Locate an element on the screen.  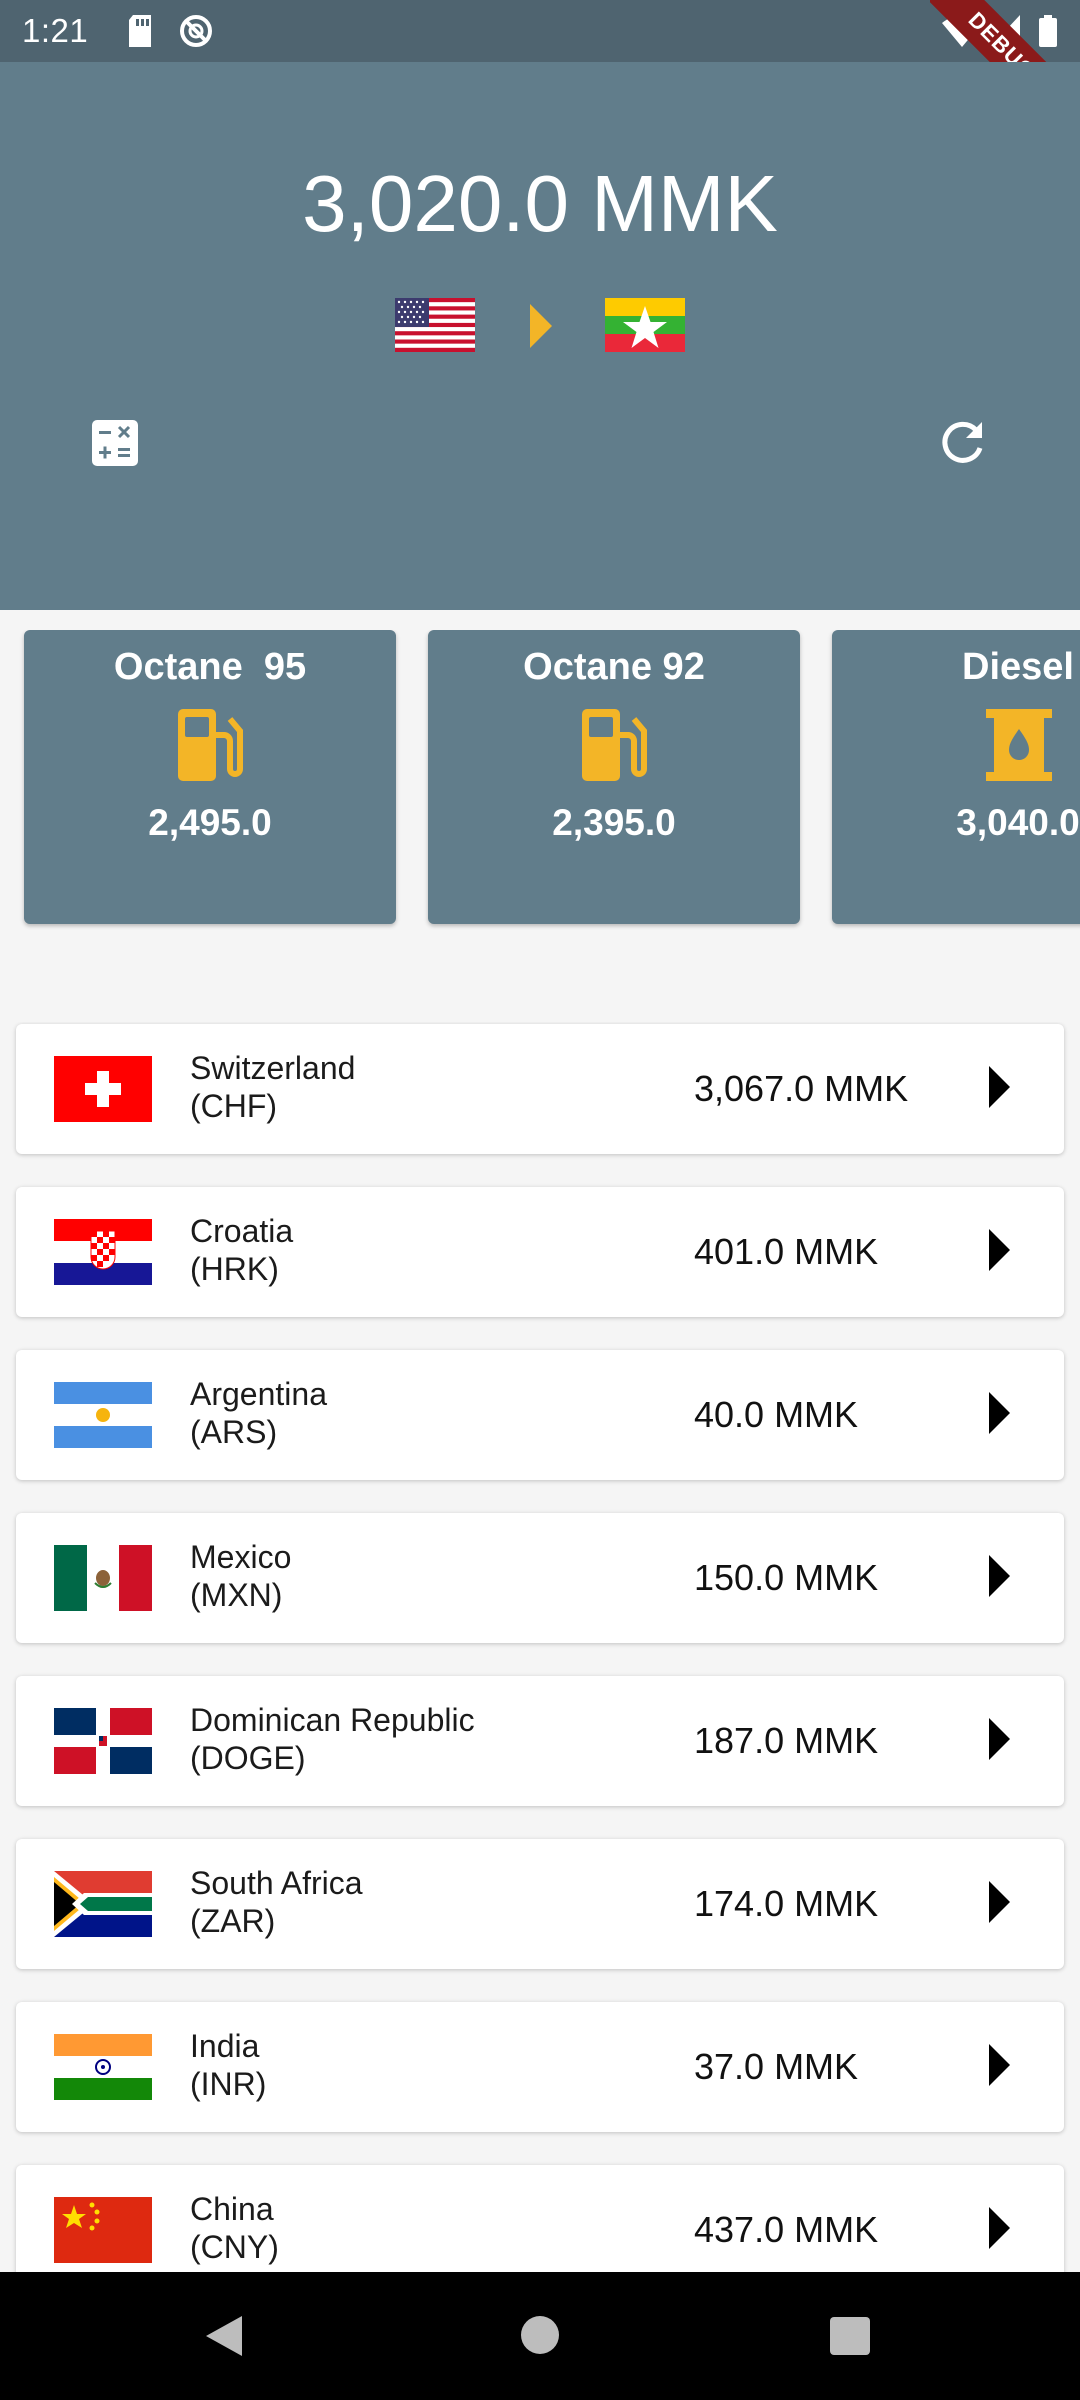
exchange-value: 3,067.0 MMK is located at coordinates (801, 1088).